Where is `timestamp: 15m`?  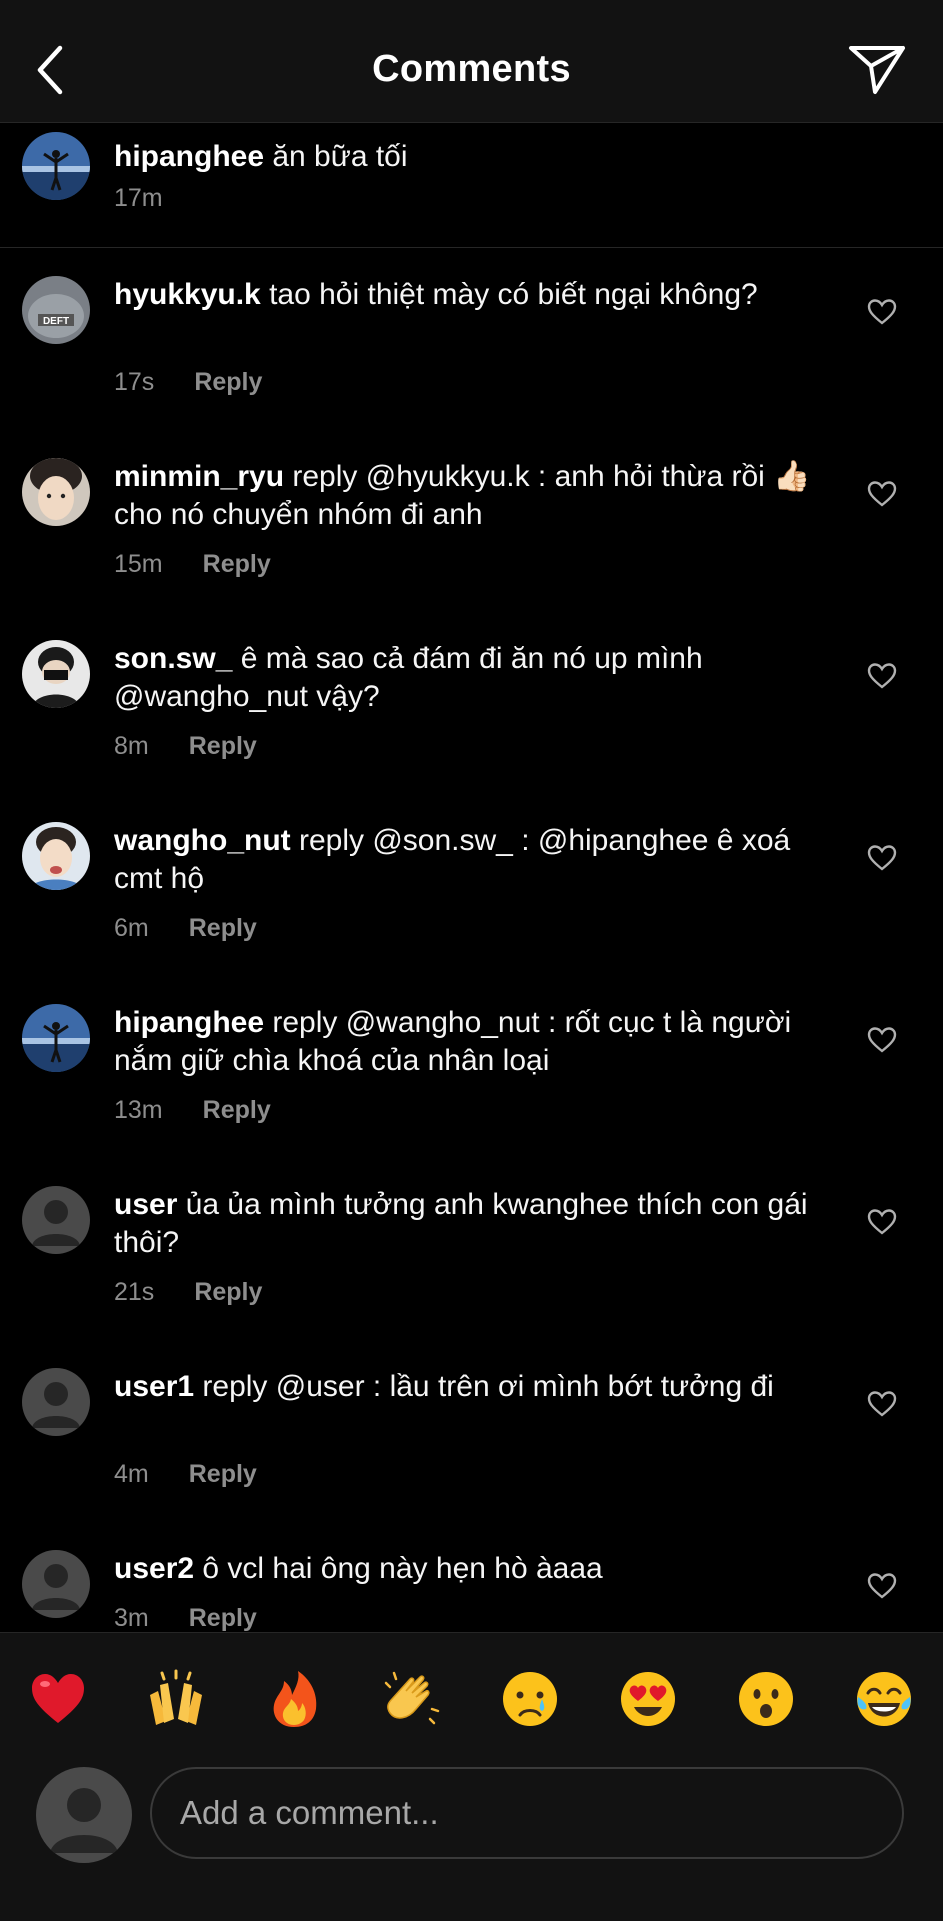 timestamp: 15m is located at coordinates (138, 564).